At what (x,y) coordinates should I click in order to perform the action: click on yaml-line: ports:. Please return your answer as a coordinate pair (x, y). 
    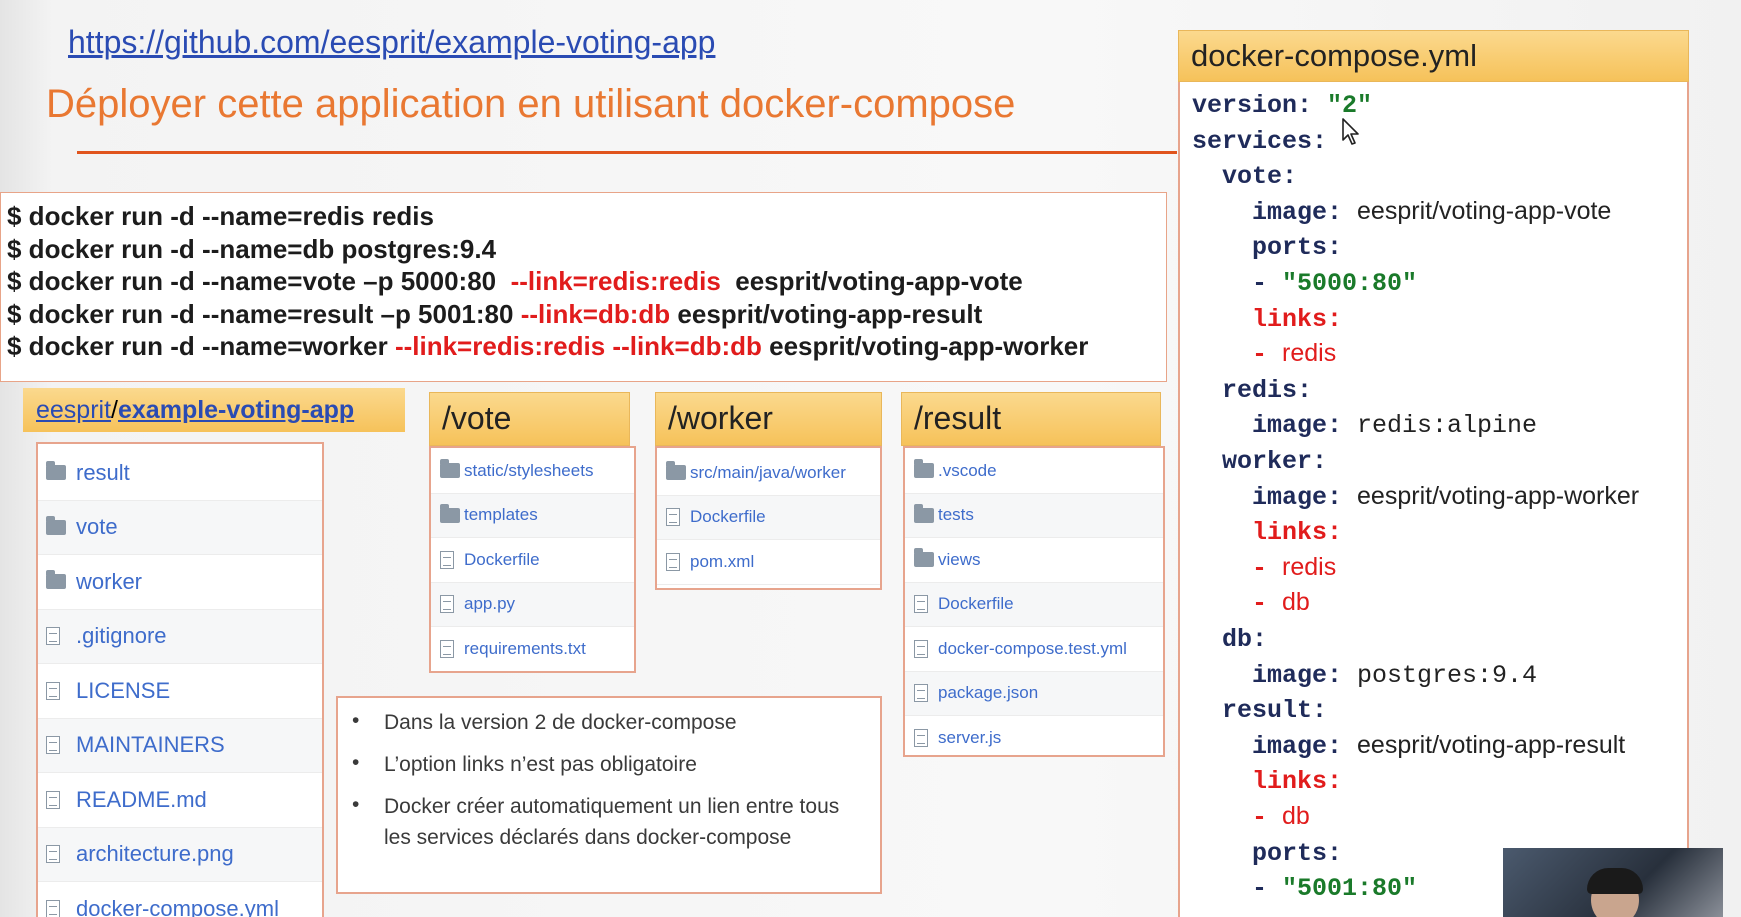
    Looking at the image, I should click on (1297, 853).